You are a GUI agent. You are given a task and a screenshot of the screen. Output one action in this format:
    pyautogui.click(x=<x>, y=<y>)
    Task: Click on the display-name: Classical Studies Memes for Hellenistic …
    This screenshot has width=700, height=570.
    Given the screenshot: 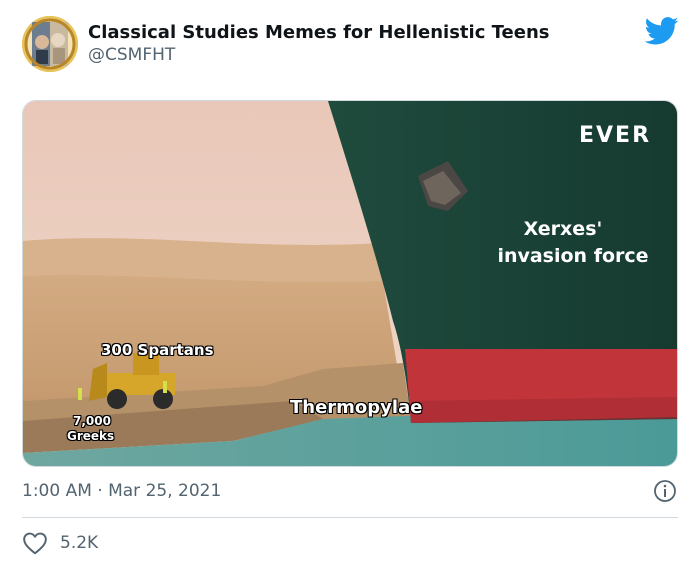 What is the action you would take?
    pyautogui.click(x=318, y=32)
    